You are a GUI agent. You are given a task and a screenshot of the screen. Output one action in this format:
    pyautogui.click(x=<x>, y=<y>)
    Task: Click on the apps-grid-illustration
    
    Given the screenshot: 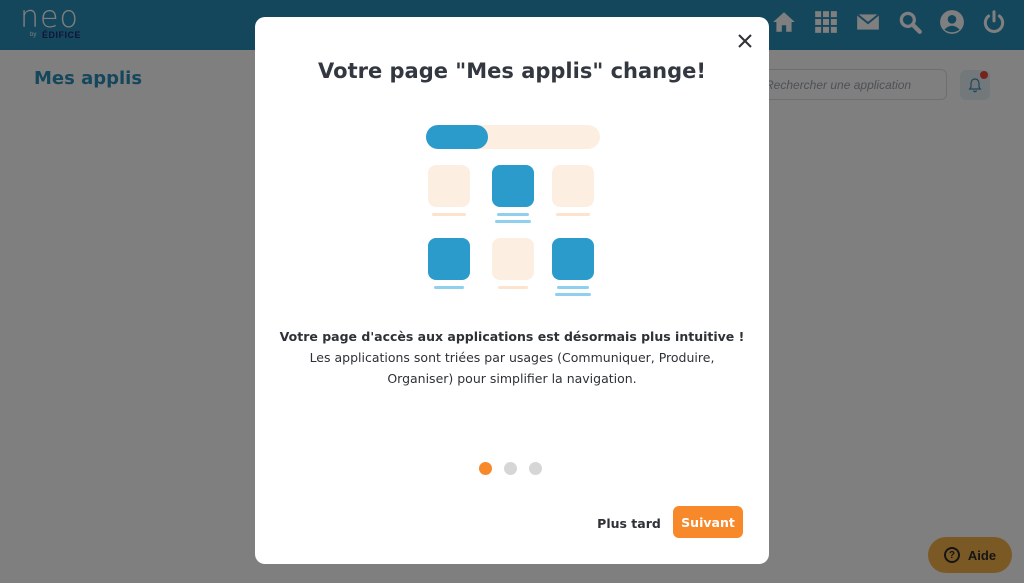 What is the action you would take?
    pyautogui.click(x=513, y=218)
    